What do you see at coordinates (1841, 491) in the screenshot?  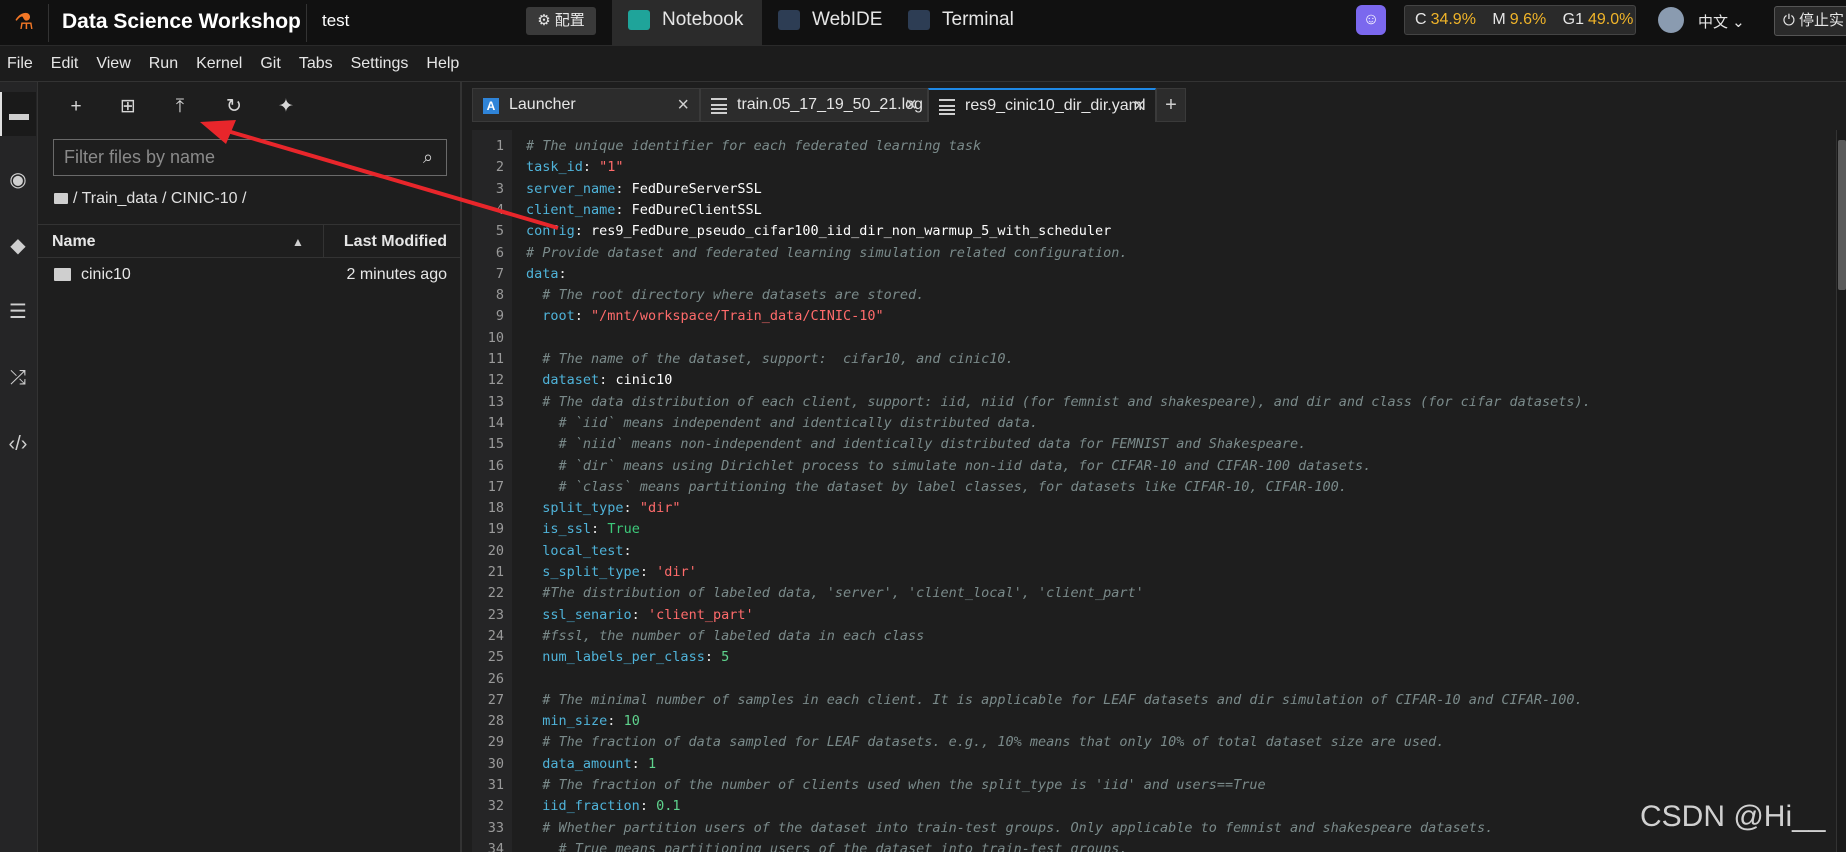 I see `vertical-scrollbar` at bounding box center [1841, 491].